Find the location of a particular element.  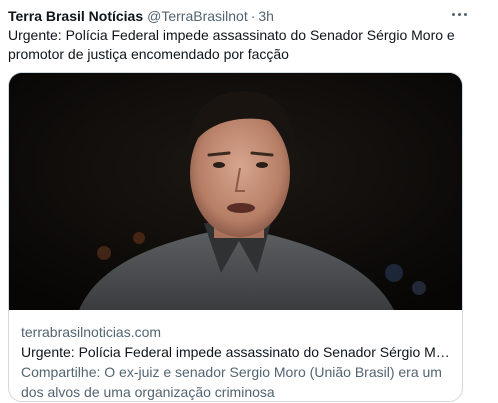

author-name: Terra Brasil Notícias is located at coordinates (75, 16).